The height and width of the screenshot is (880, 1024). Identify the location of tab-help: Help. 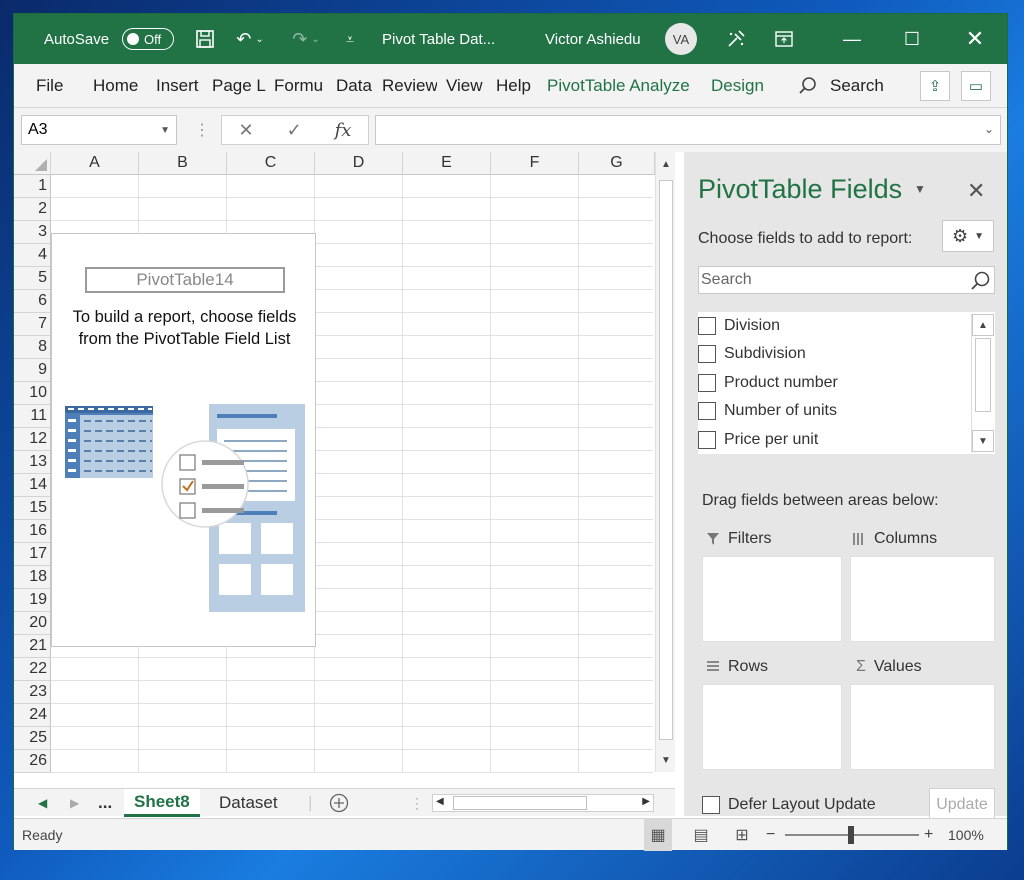
(517, 86).